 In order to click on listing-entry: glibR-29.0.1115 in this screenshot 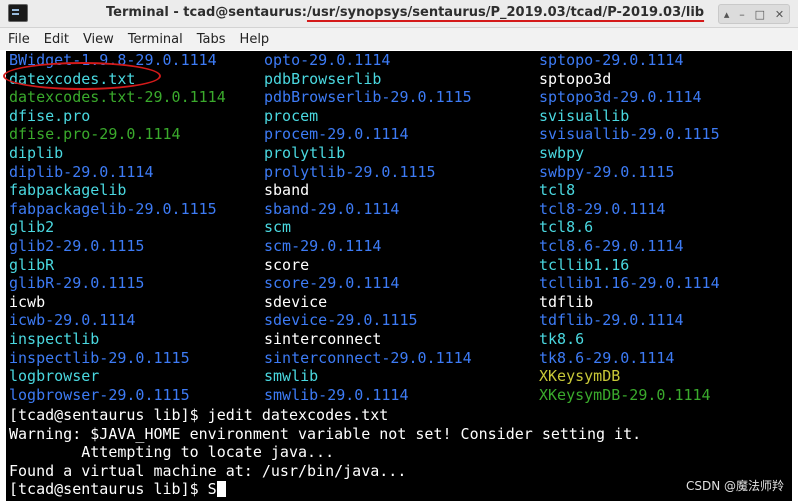, I will do `click(77, 283)`.